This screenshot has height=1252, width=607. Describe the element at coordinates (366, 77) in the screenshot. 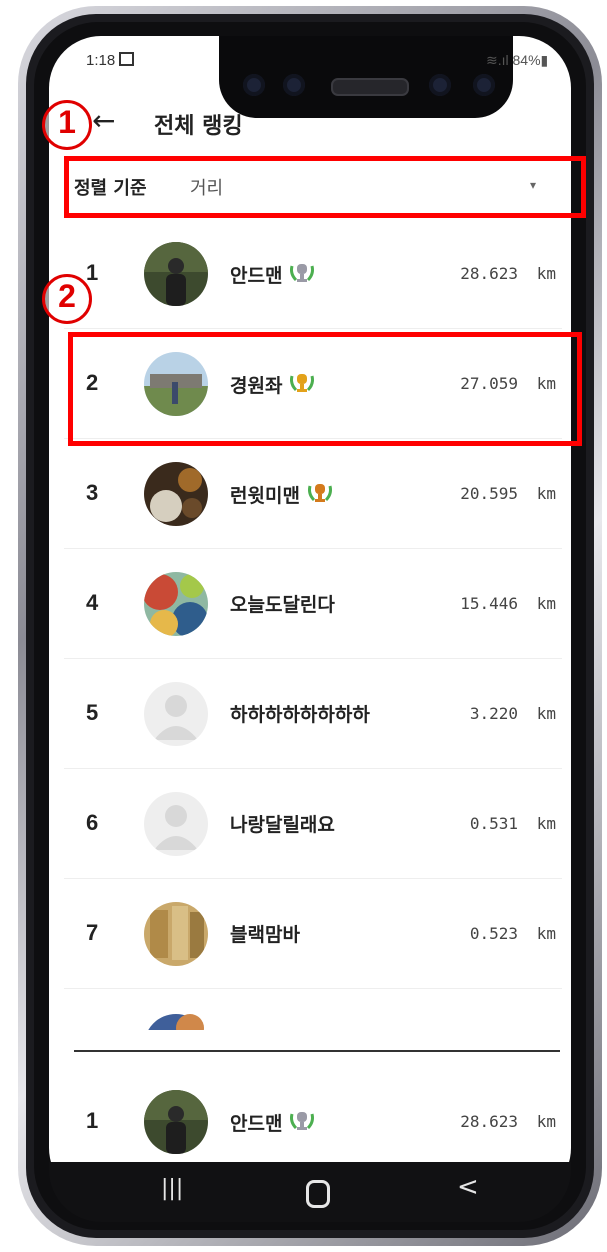

I see `notch` at that location.